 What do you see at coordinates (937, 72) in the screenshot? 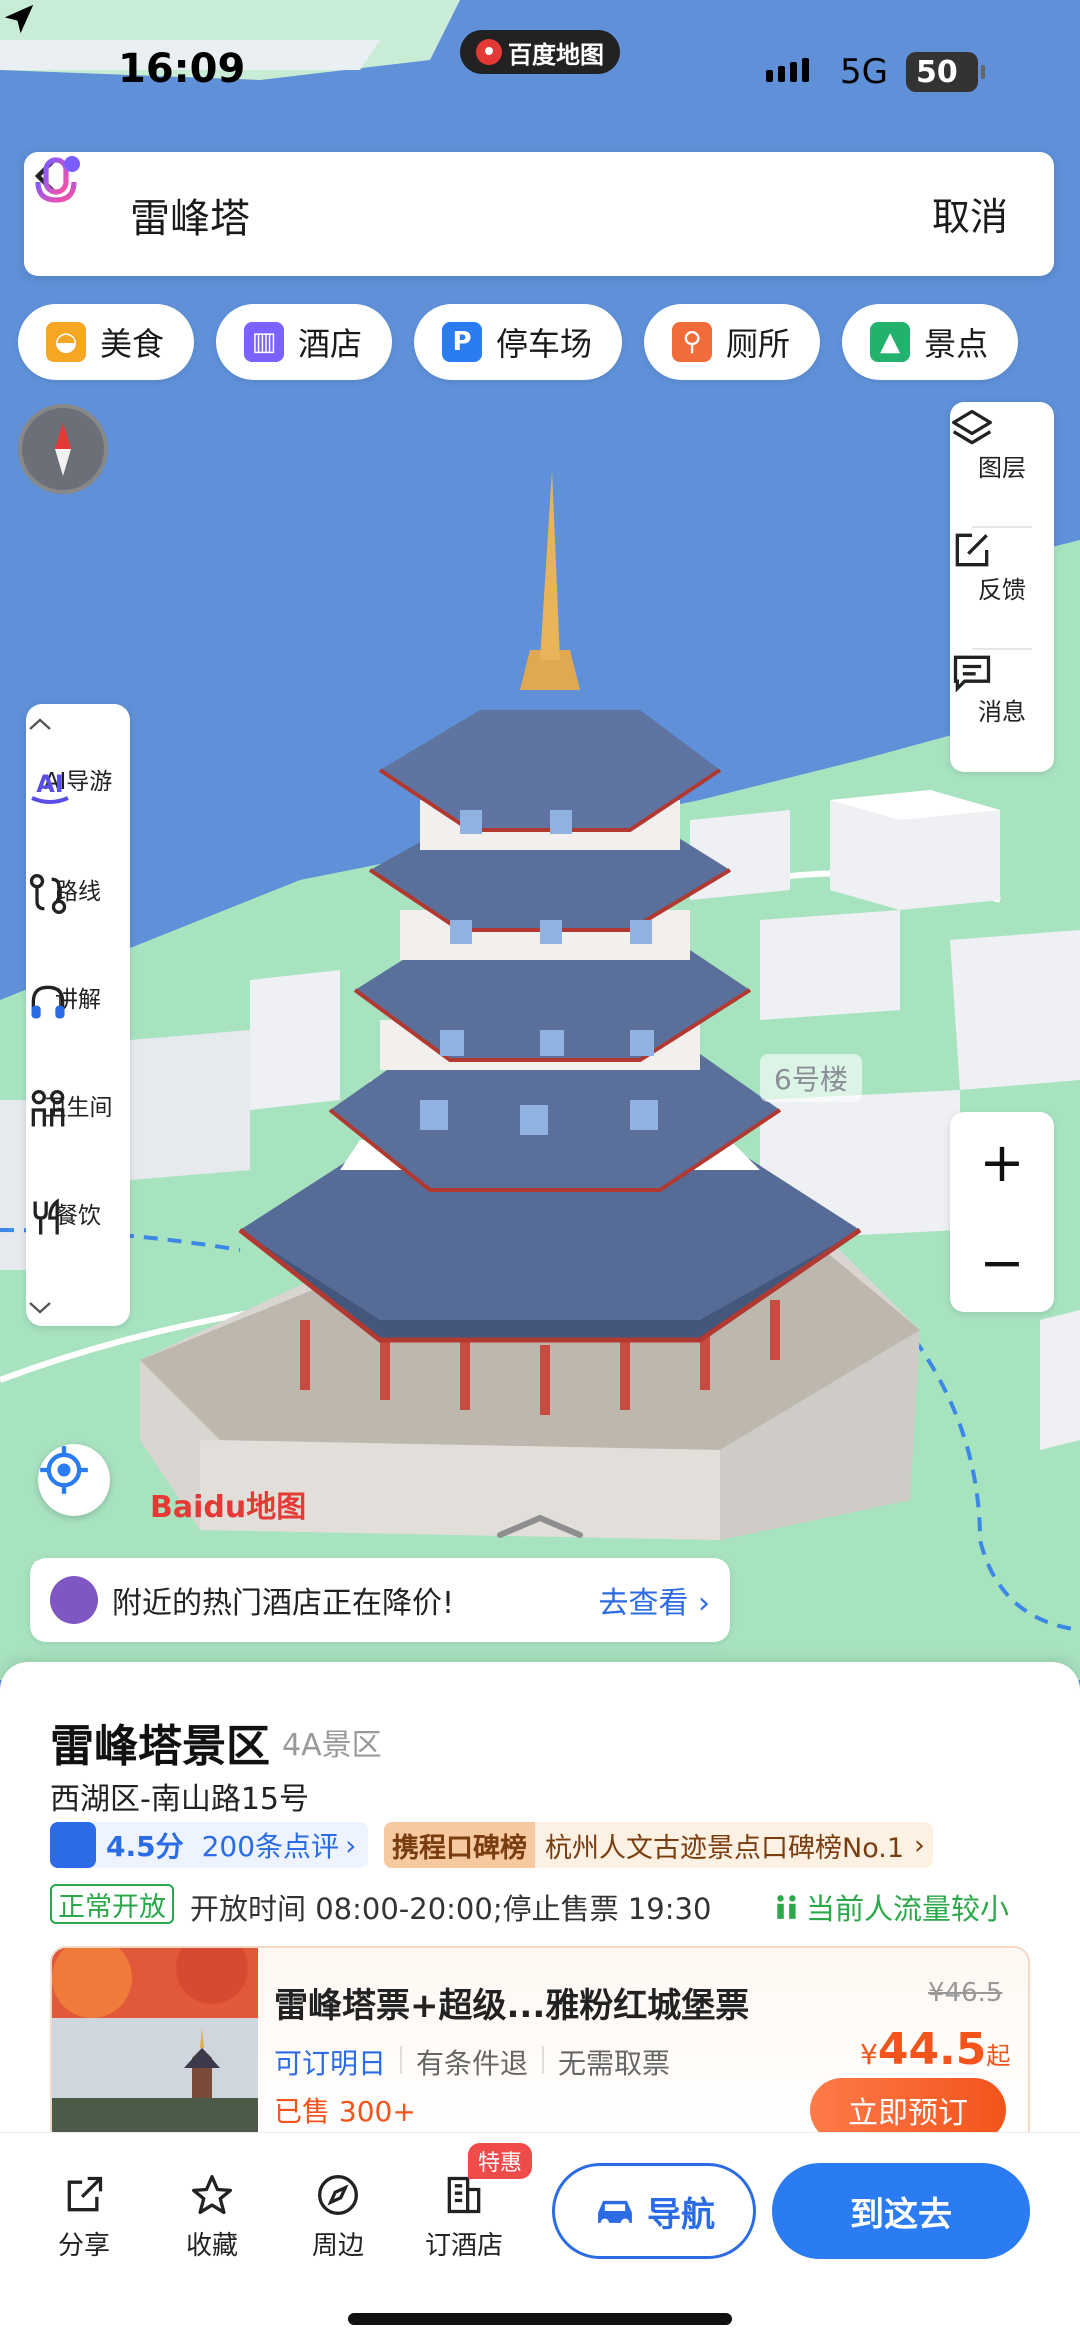
I see `battery-level: 50` at bounding box center [937, 72].